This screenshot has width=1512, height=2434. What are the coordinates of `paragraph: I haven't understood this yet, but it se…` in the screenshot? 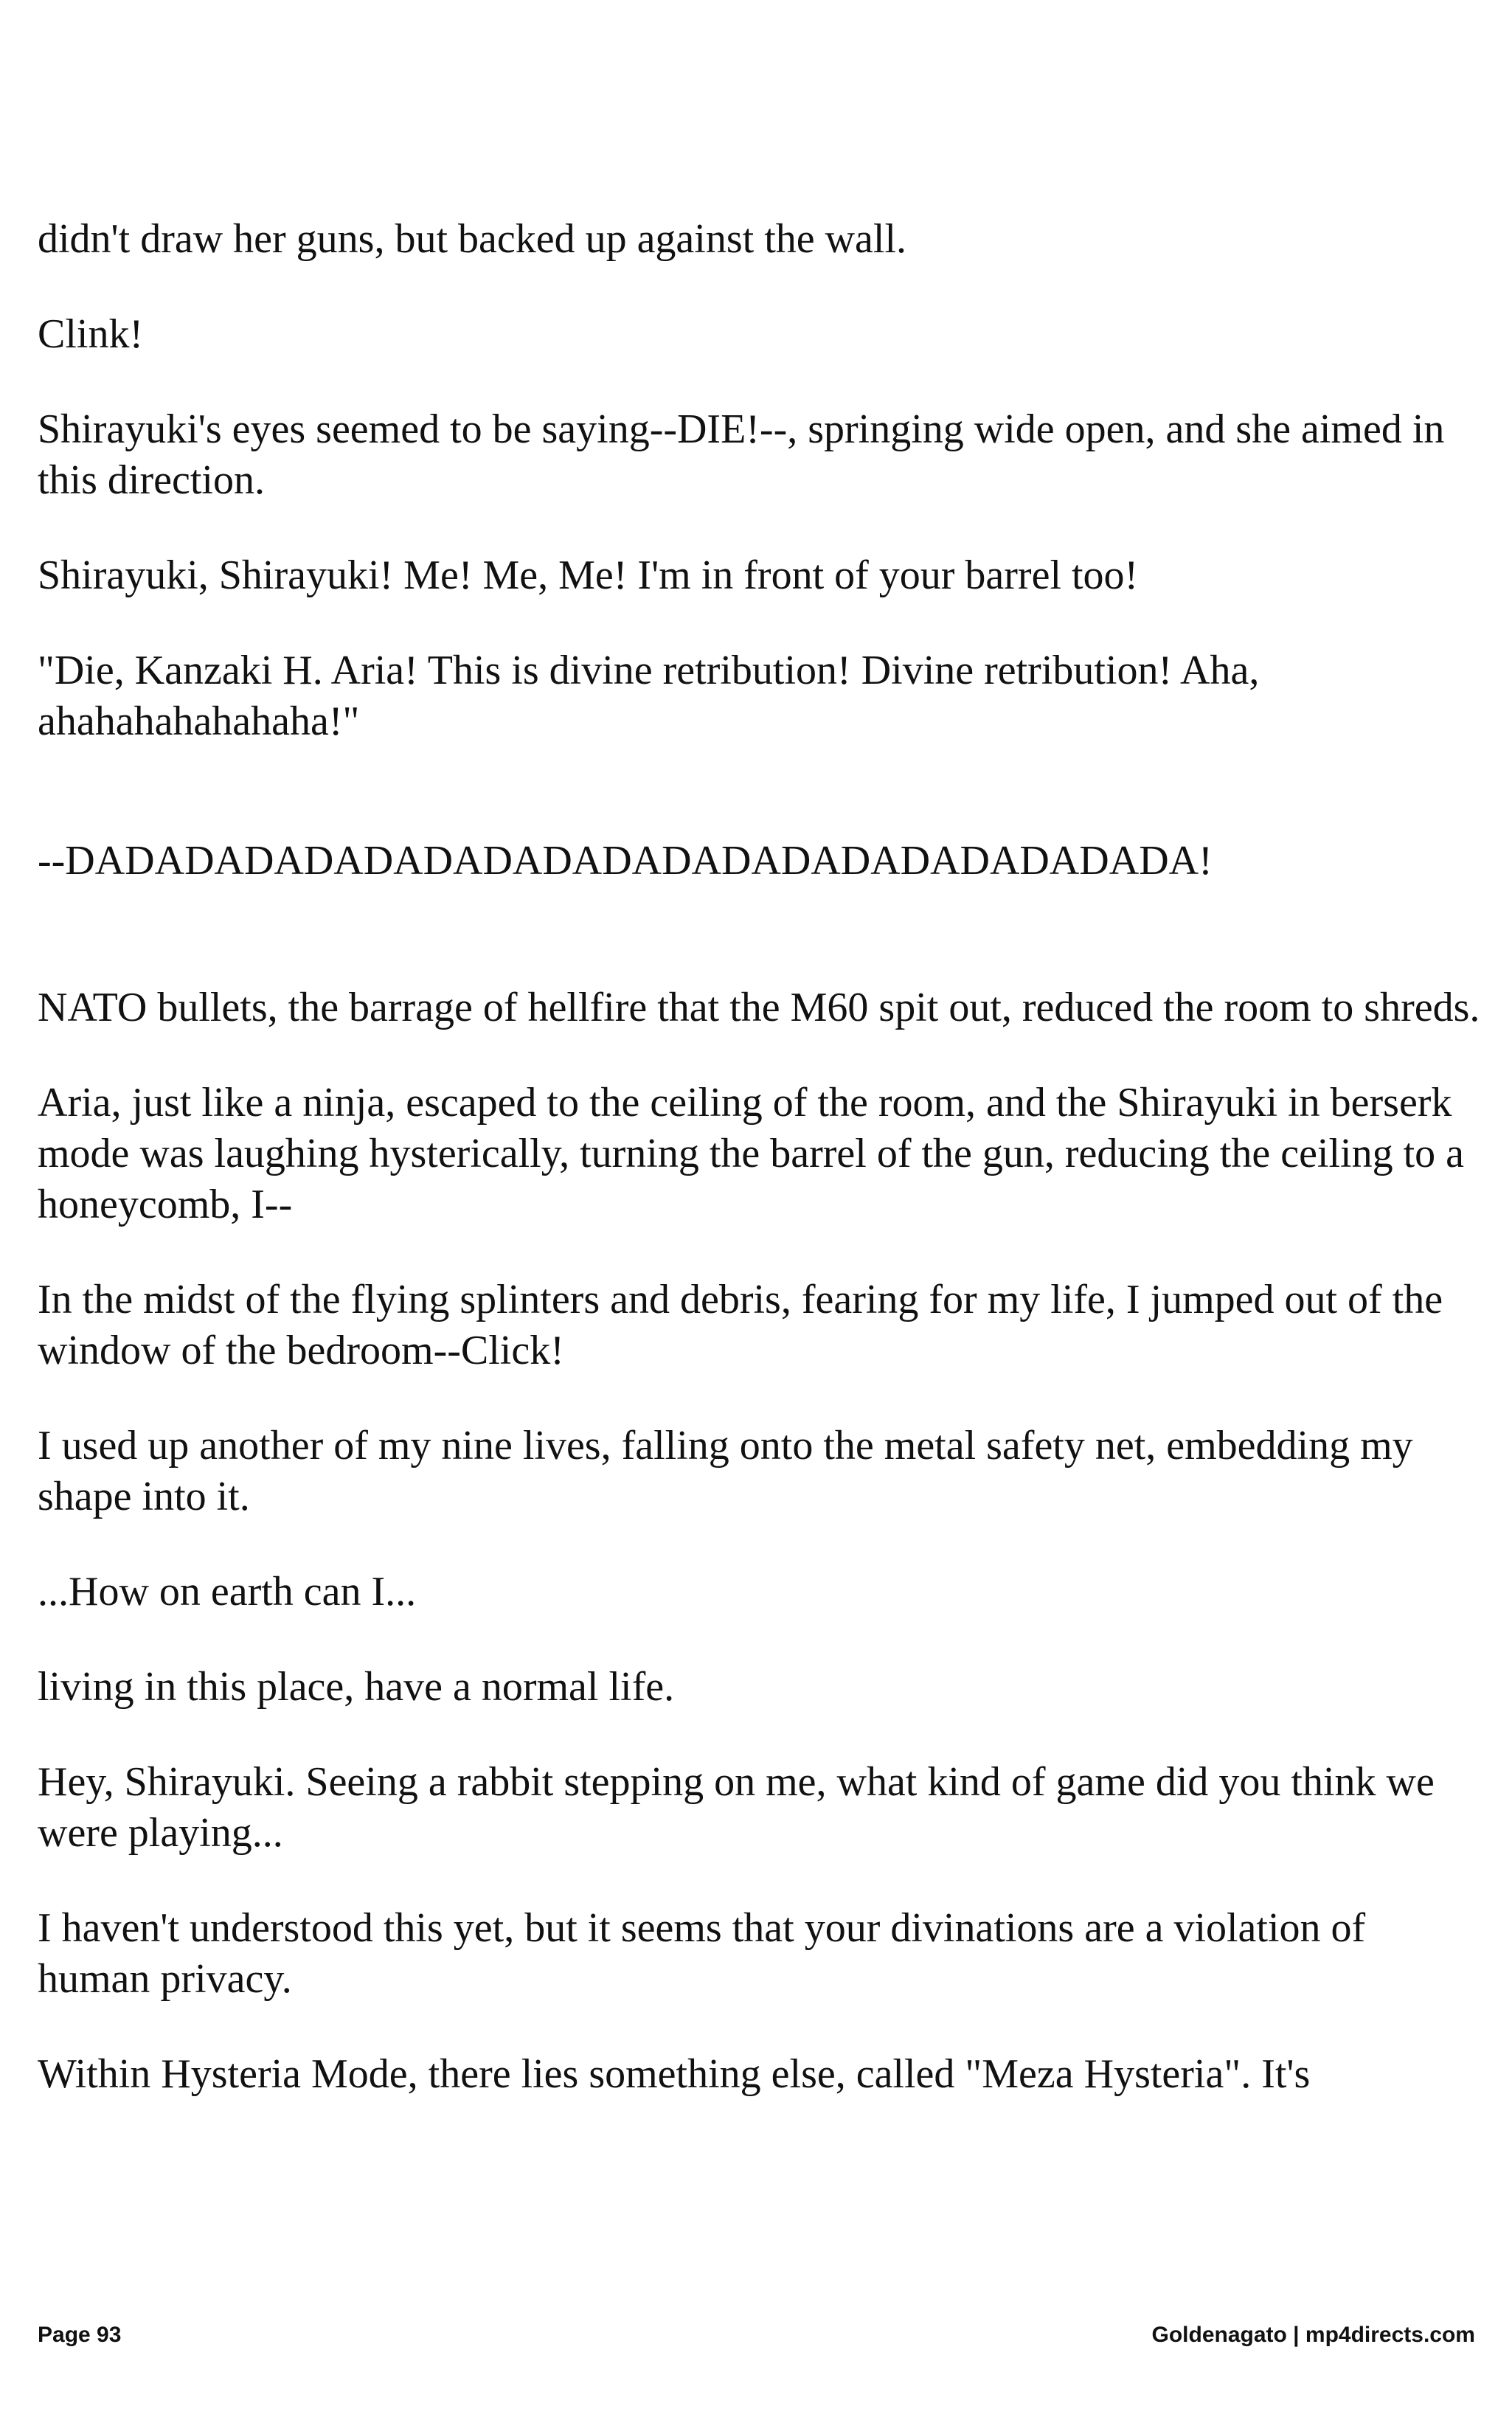 It's located at (702, 1953).